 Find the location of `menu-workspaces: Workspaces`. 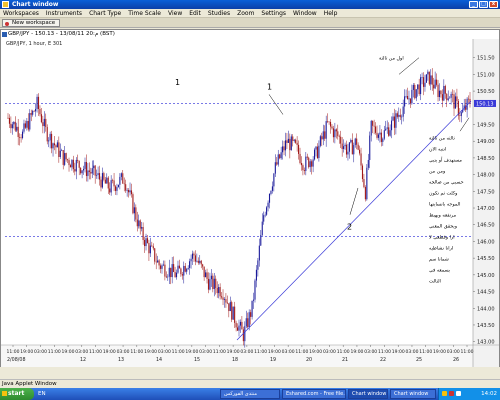

menu-workspaces: Workspaces is located at coordinates (21, 13).